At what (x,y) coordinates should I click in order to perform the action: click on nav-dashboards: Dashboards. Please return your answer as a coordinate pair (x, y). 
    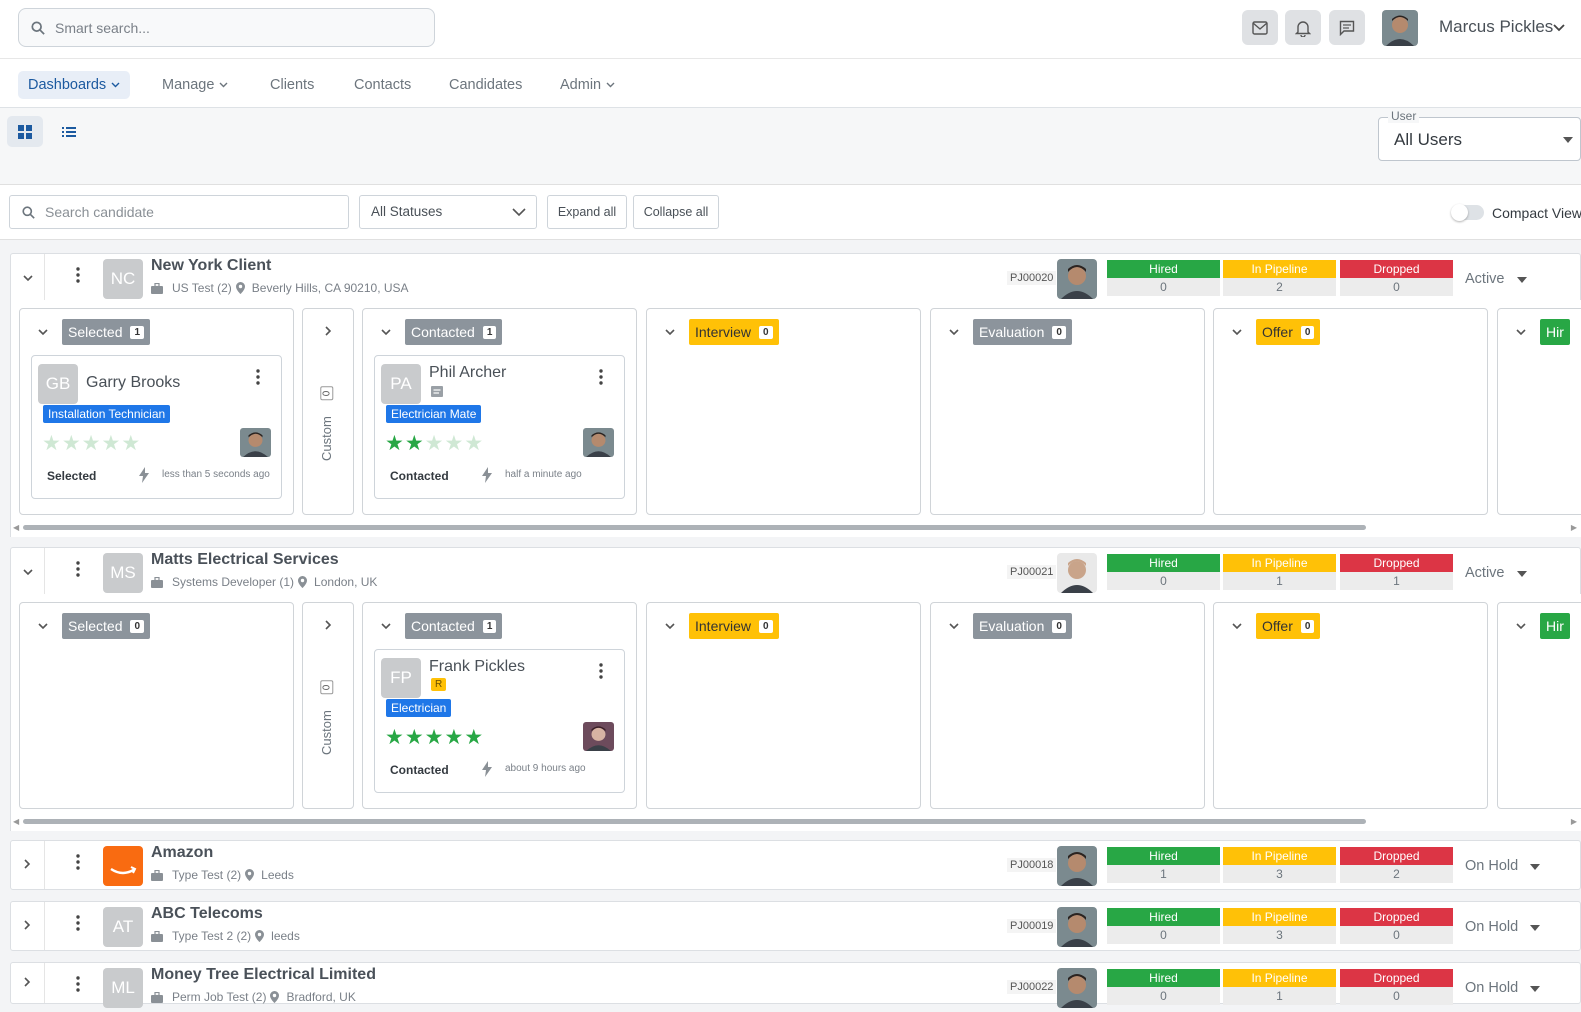
    Looking at the image, I should click on (74, 85).